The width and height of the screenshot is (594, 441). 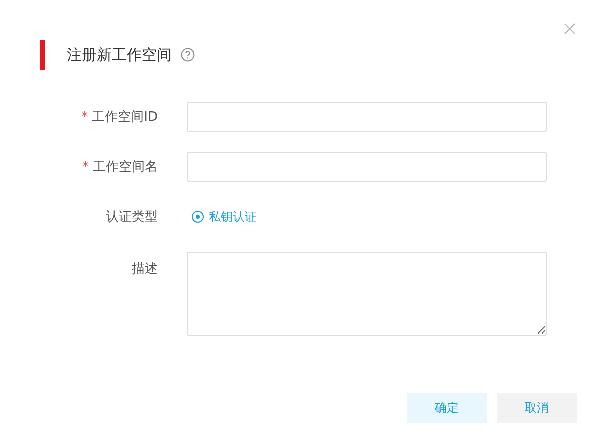 What do you see at coordinates (447, 408) in the screenshot?
I see `confirm-button: 确定` at bounding box center [447, 408].